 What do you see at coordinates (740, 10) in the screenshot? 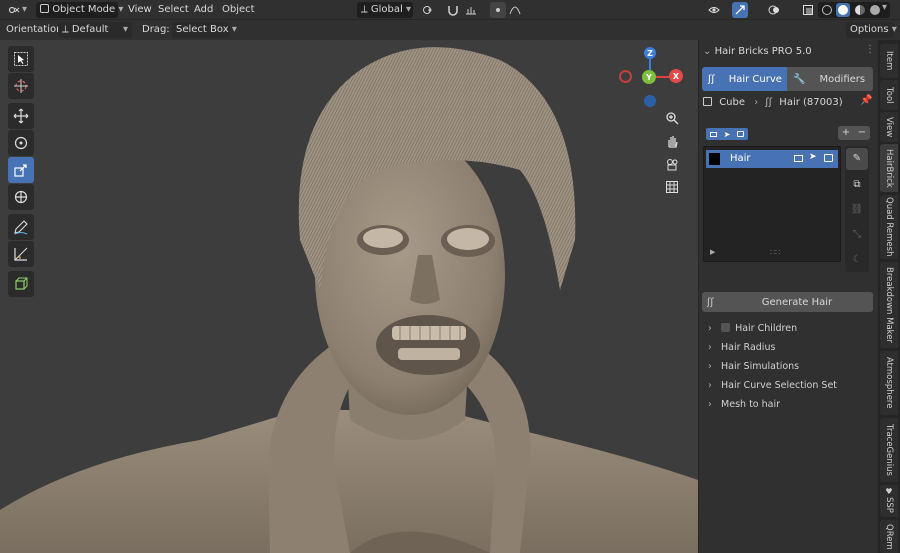
I see `gizmo-toggle-button` at bounding box center [740, 10].